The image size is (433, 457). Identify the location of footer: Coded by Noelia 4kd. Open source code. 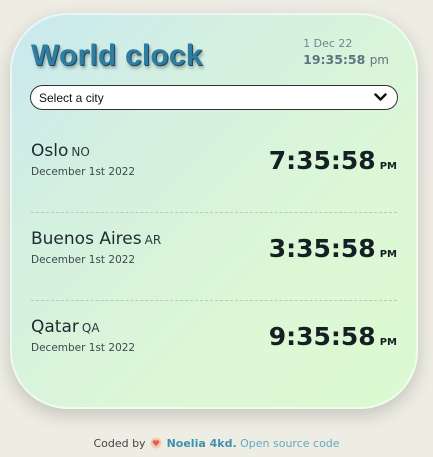
(216, 443).